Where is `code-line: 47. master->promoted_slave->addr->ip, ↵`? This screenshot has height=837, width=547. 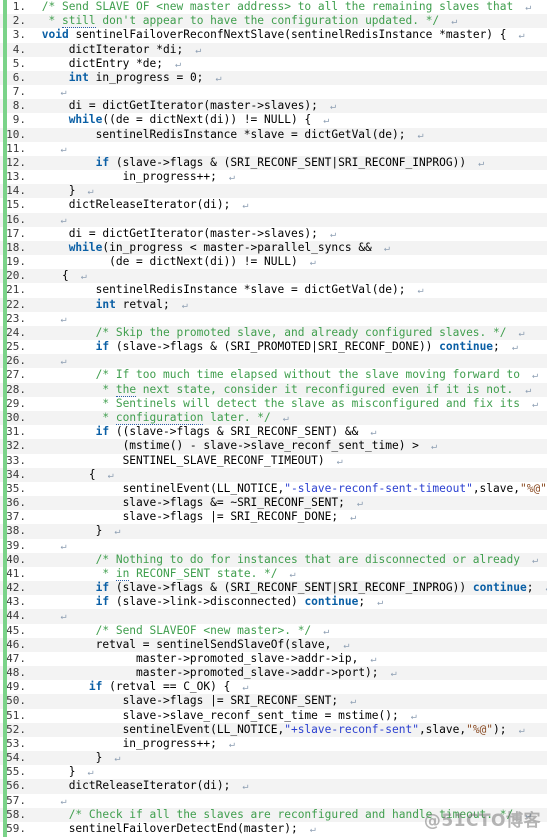
code-line: 47. master->promoted_slave->addr->ip, ↵ is located at coordinates (273, 659).